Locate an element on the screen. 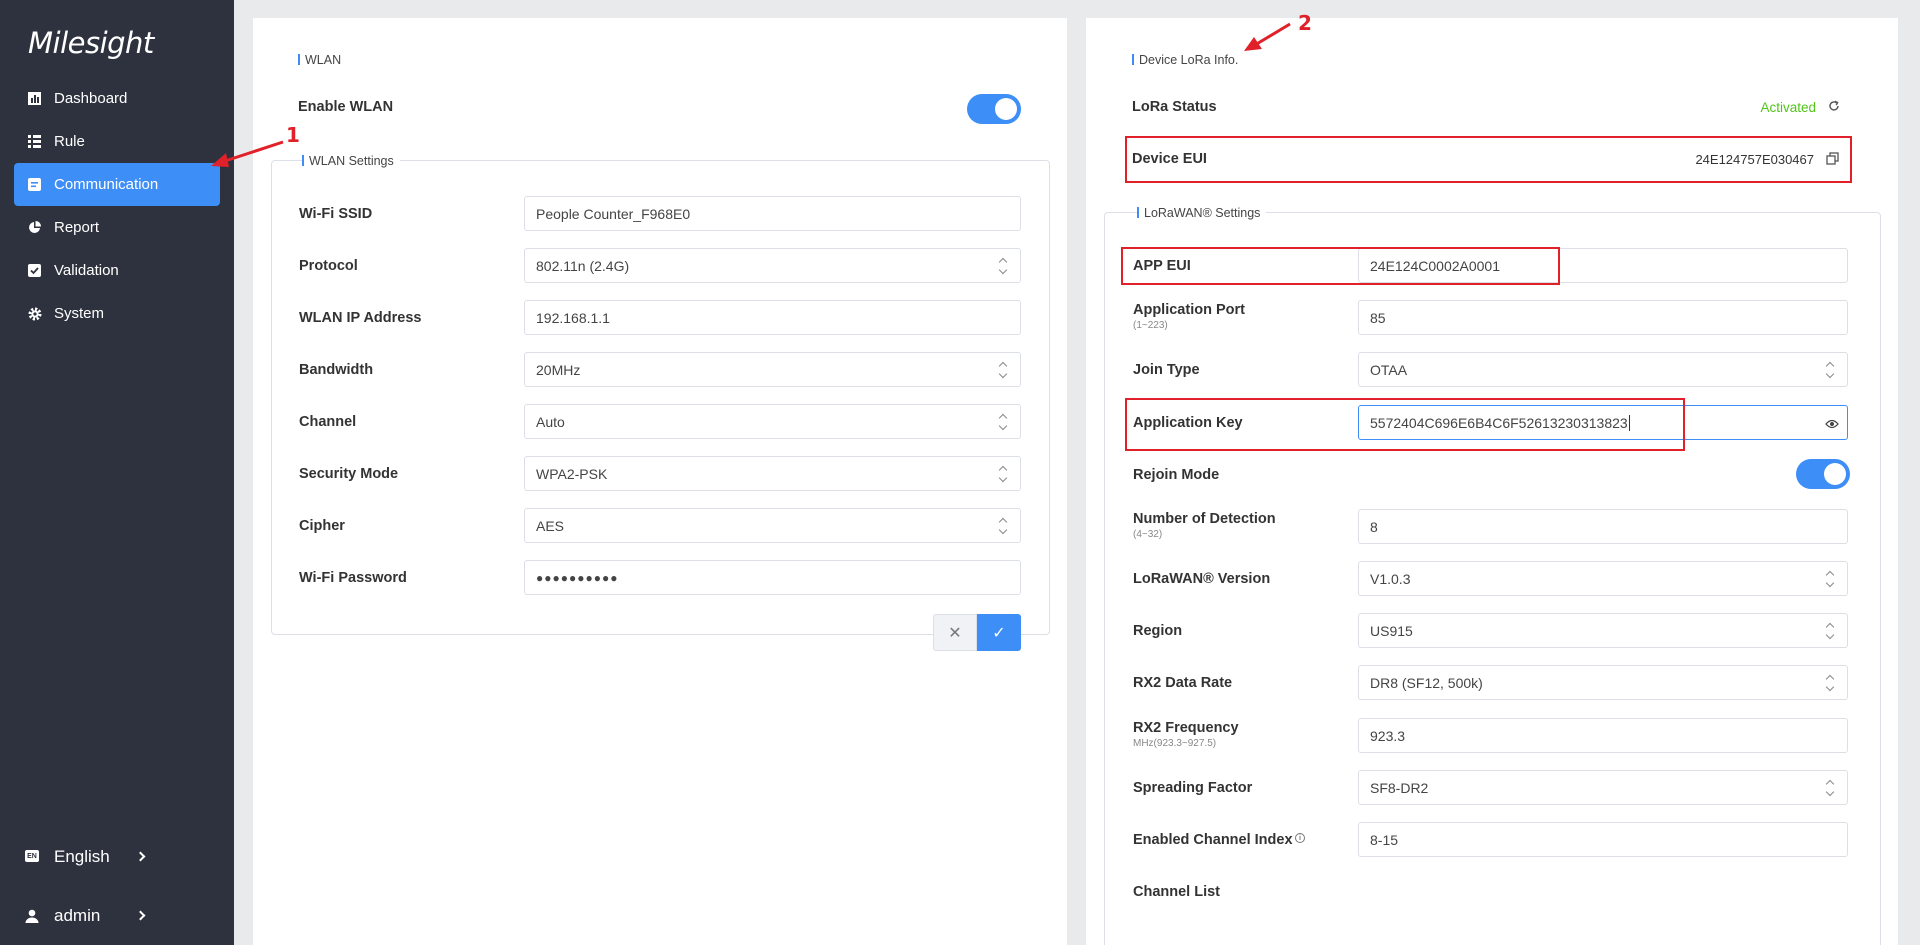 This screenshot has width=1920, height=945. lora-field-label: Channel List is located at coordinates (1177, 892).